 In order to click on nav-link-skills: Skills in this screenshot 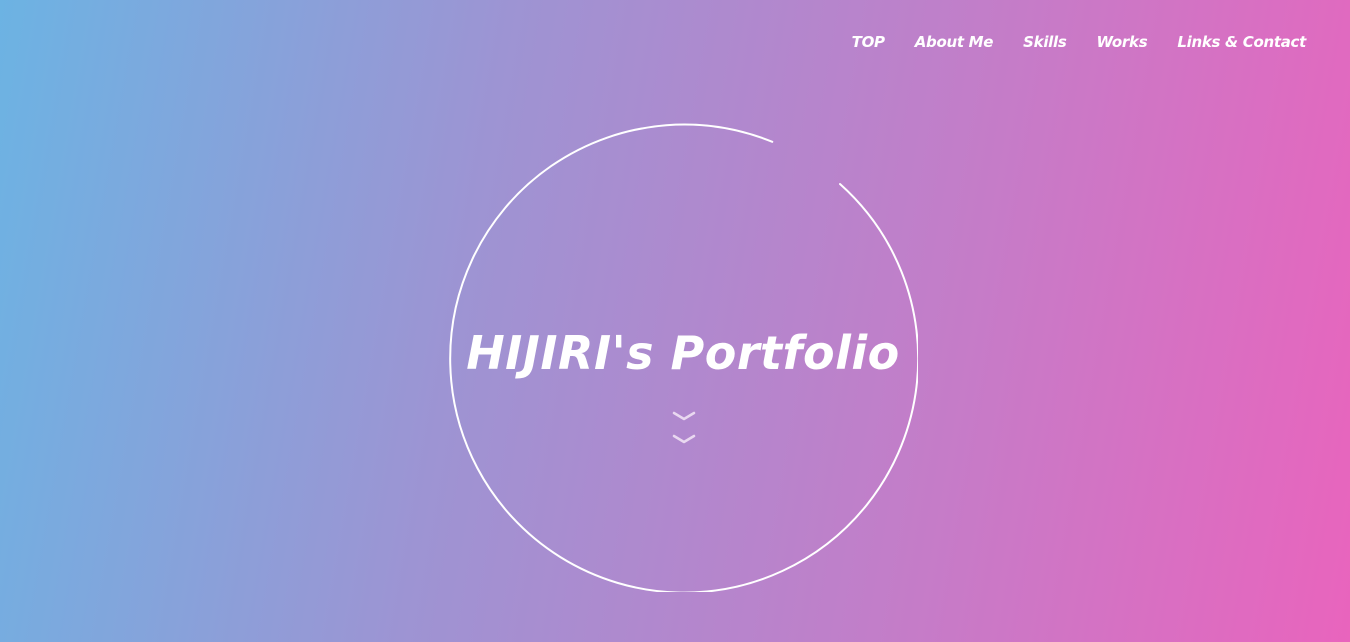, I will do `click(1045, 42)`.